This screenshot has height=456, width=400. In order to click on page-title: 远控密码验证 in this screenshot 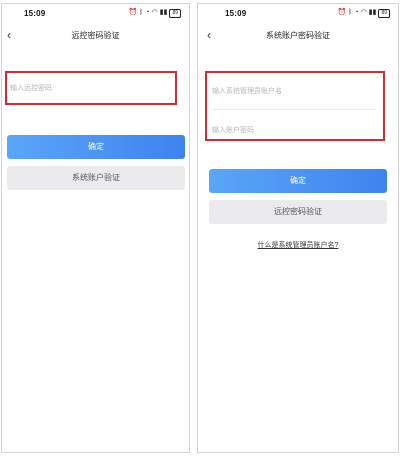, I will do `click(95, 35)`.